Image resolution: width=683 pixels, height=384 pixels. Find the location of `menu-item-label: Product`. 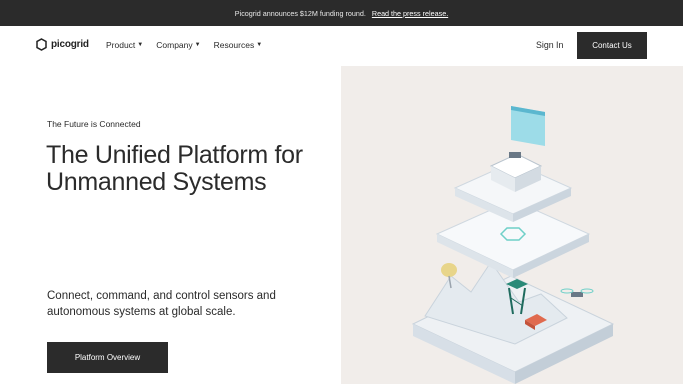

menu-item-label: Product is located at coordinates (121, 45).